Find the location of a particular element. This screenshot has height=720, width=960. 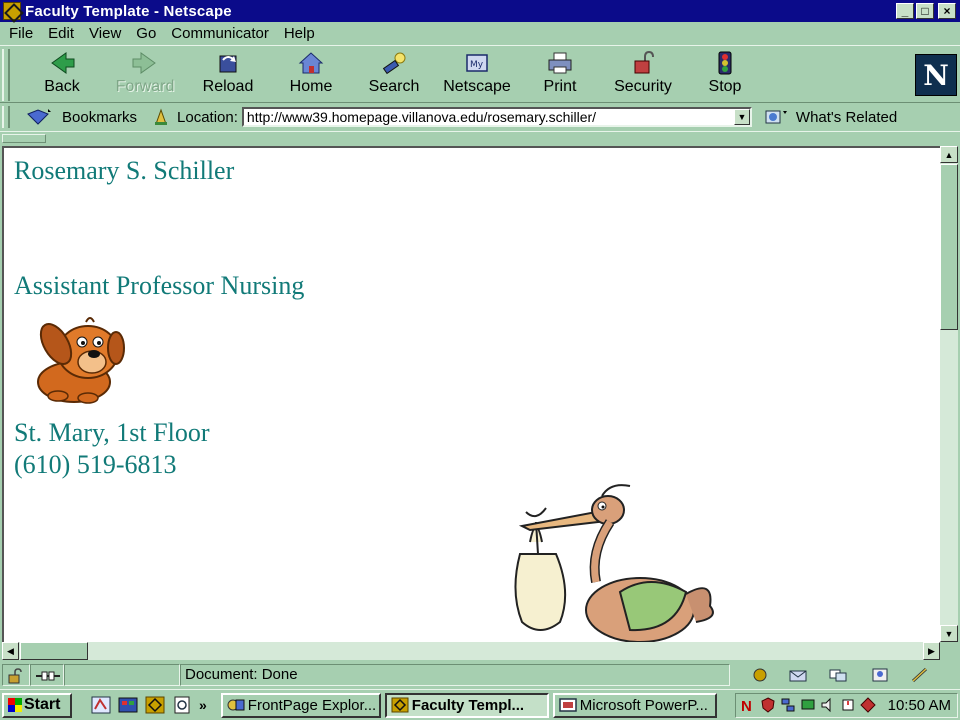

home-label: Home is located at coordinates (311, 86).